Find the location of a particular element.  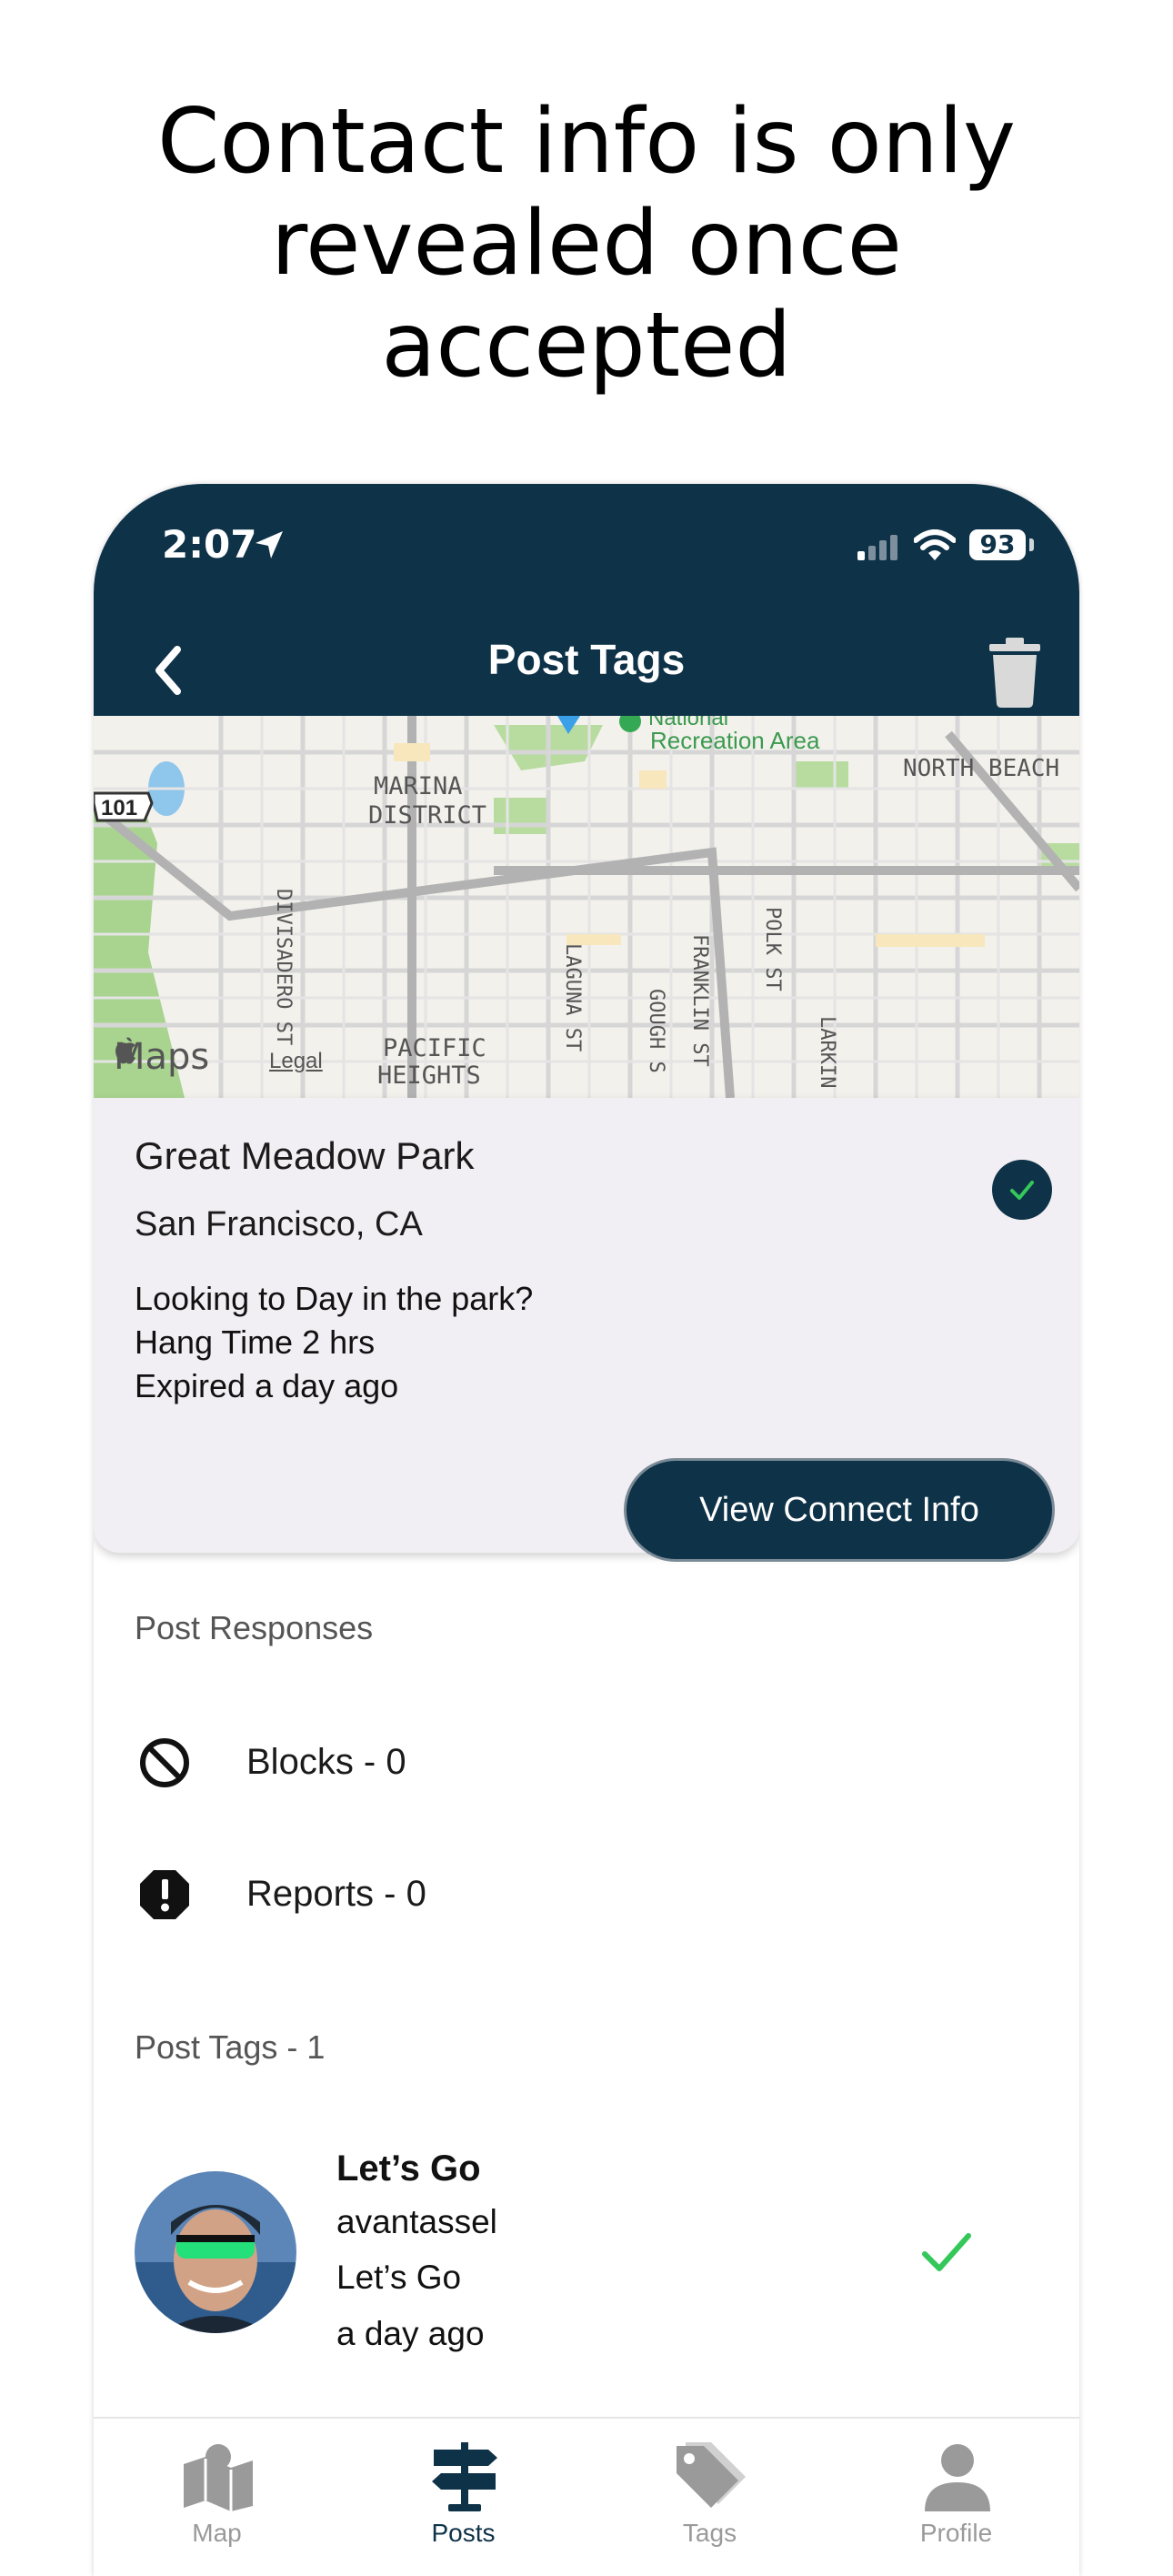

post-expiry: Expired a day ago is located at coordinates (267, 1385).